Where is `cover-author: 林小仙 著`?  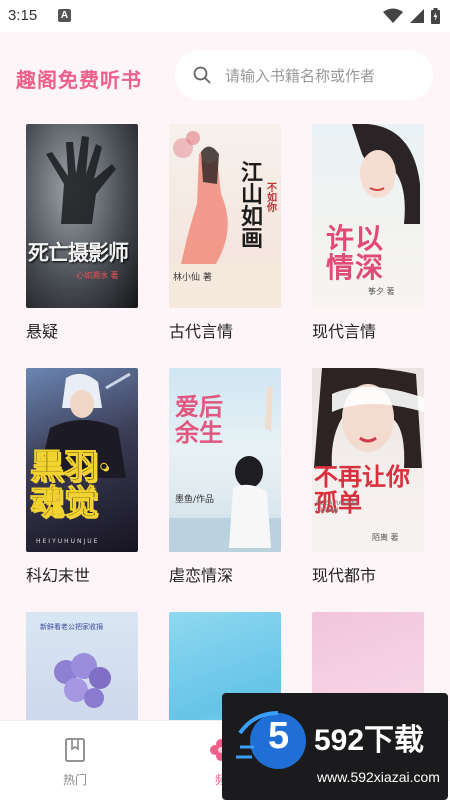
cover-author: 林小仙 著 is located at coordinates (192, 278).